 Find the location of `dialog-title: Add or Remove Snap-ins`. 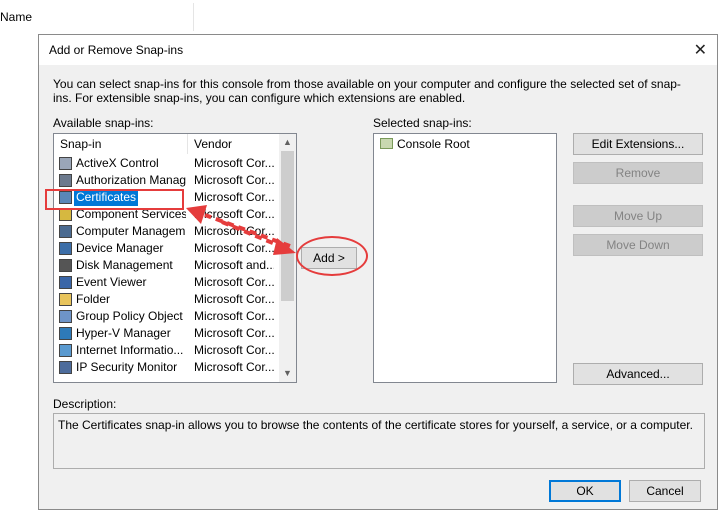

dialog-title: Add or Remove Snap-ins is located at coordinates (116, 50).